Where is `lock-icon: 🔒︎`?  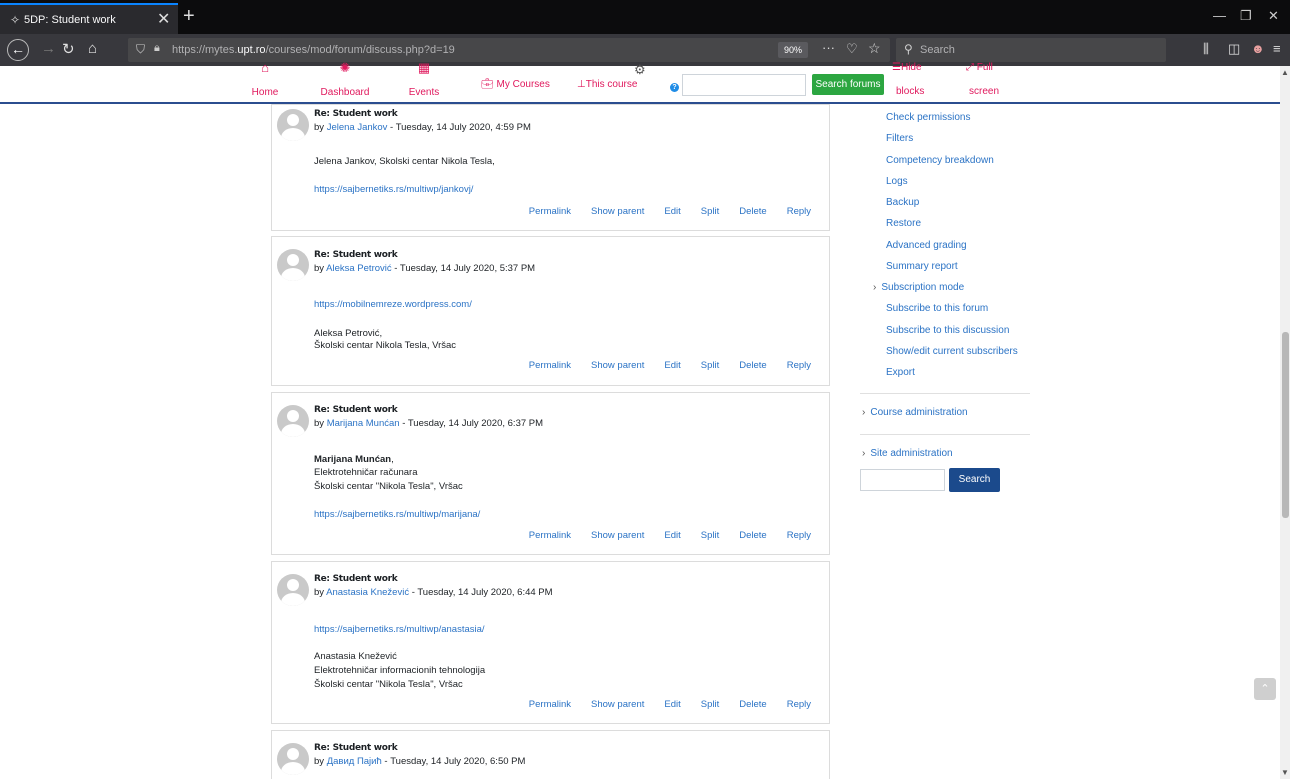
lock-icon: 🔒︎ is located at coordinates (157, 48).